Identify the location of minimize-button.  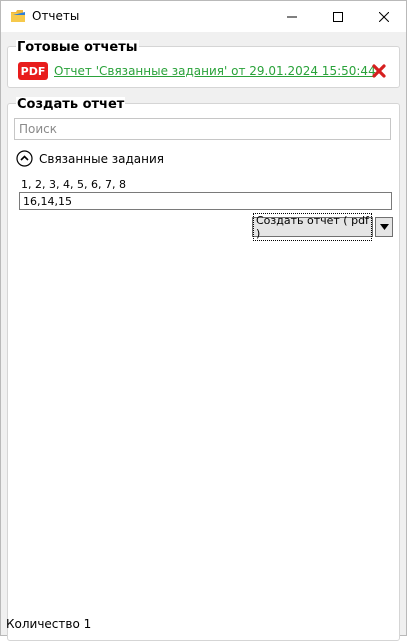
(292, 16).